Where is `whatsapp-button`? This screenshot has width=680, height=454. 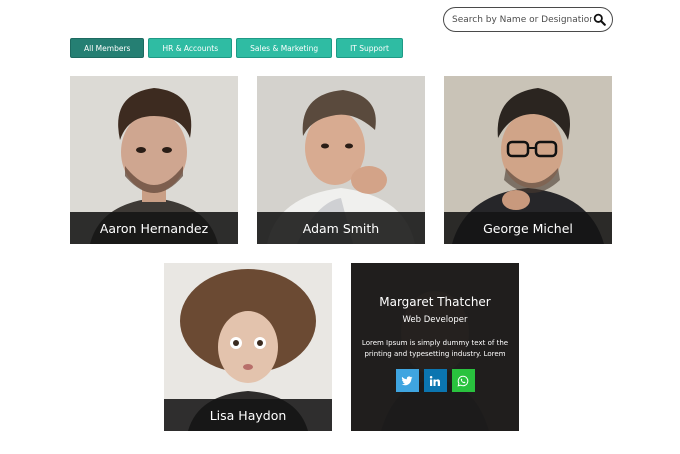
whatsapp-button is located at coordinates (463, 380).